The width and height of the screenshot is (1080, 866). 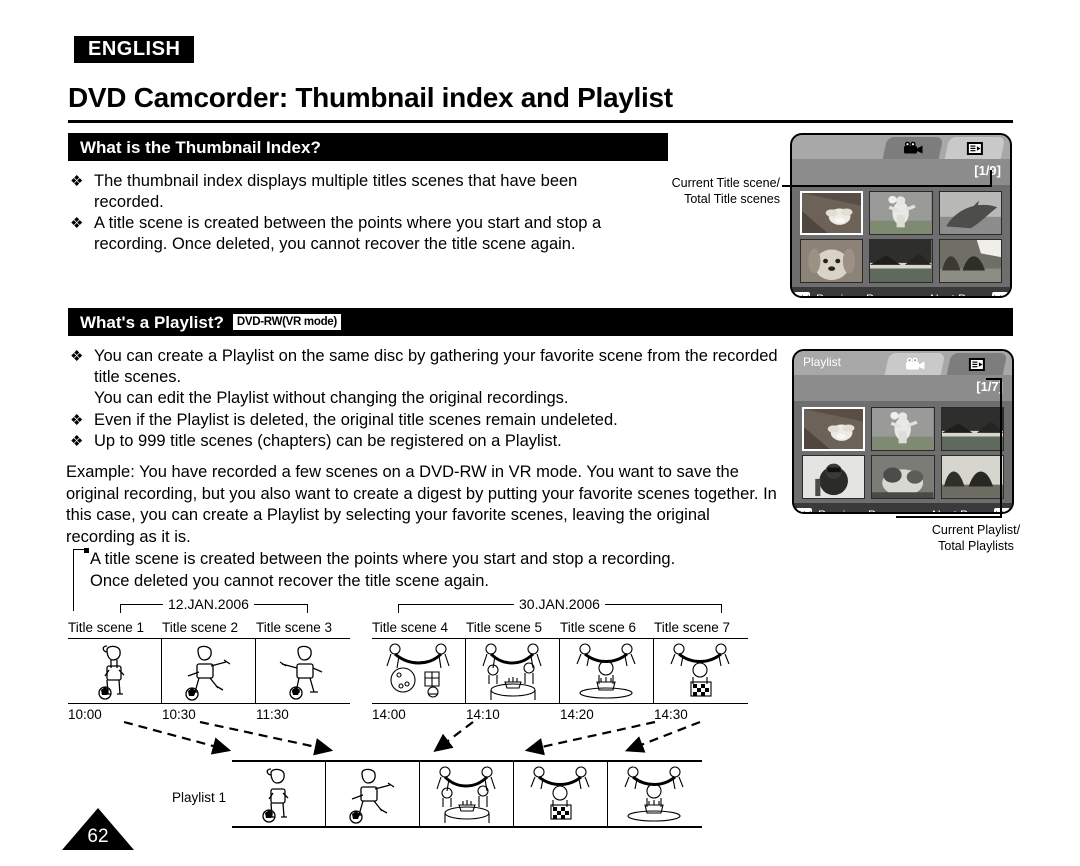 What do you see at coordinates (901, 172) in the screenshot?
I see `lcd-sub-bar: [1/9]` at bounding box center [901, 172].